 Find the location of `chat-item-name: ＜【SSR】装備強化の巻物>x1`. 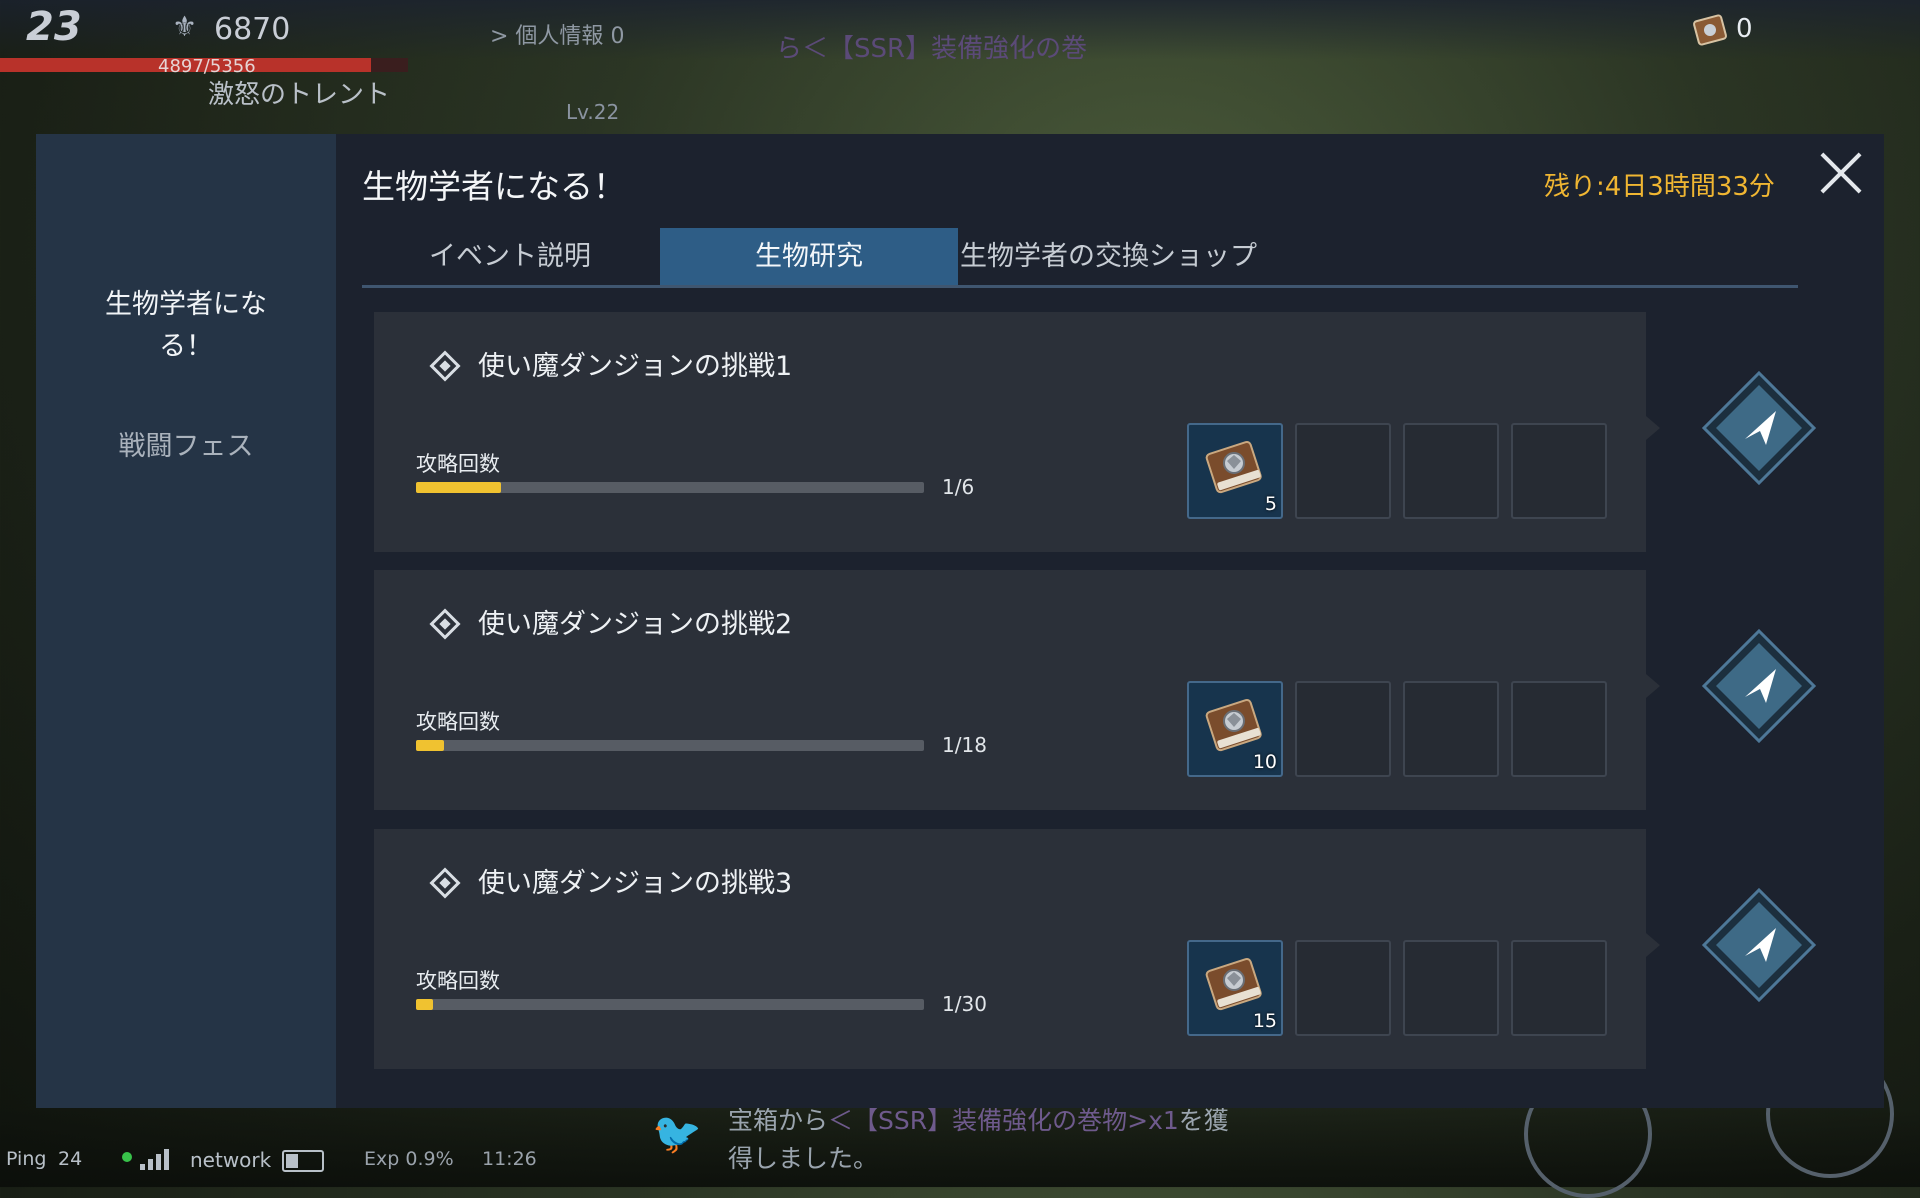

chat-item-name: ＜【SSR】装備強化の巻物>x1 is located at coordinates (1003, 1120).